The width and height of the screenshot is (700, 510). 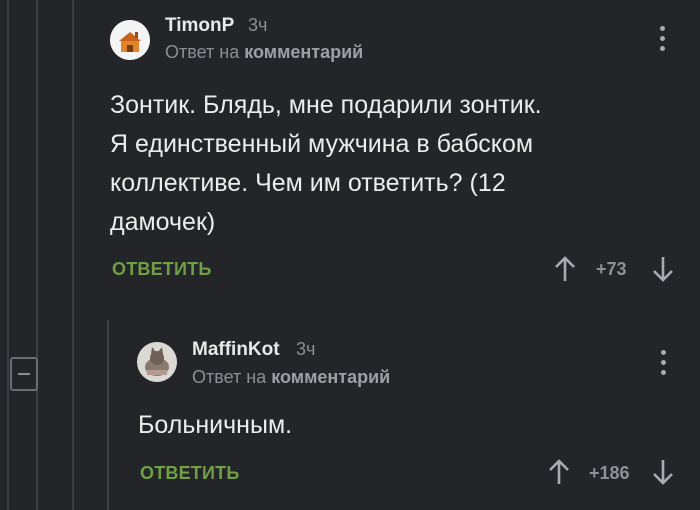 I want to click on vote-score: +186, so click(x=609, y=473).